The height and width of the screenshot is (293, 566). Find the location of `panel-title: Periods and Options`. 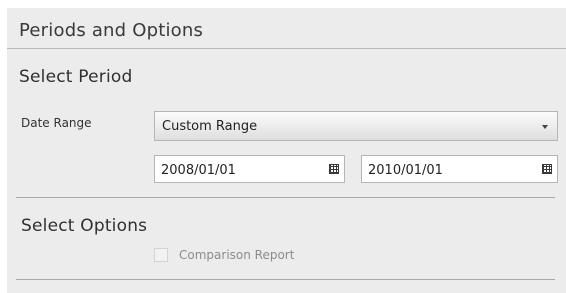

panel-title: Periods and Options is located at coordinates (111, 30).